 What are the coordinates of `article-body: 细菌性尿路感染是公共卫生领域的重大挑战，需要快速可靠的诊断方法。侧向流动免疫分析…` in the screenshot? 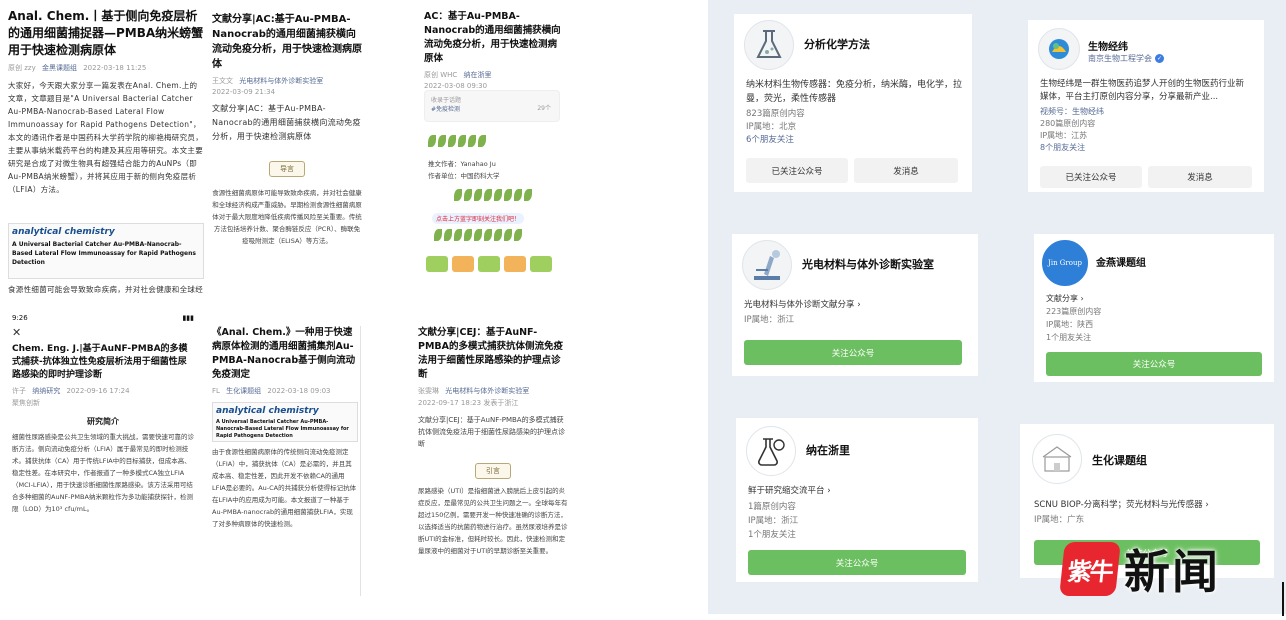 It's located at (103, 473).